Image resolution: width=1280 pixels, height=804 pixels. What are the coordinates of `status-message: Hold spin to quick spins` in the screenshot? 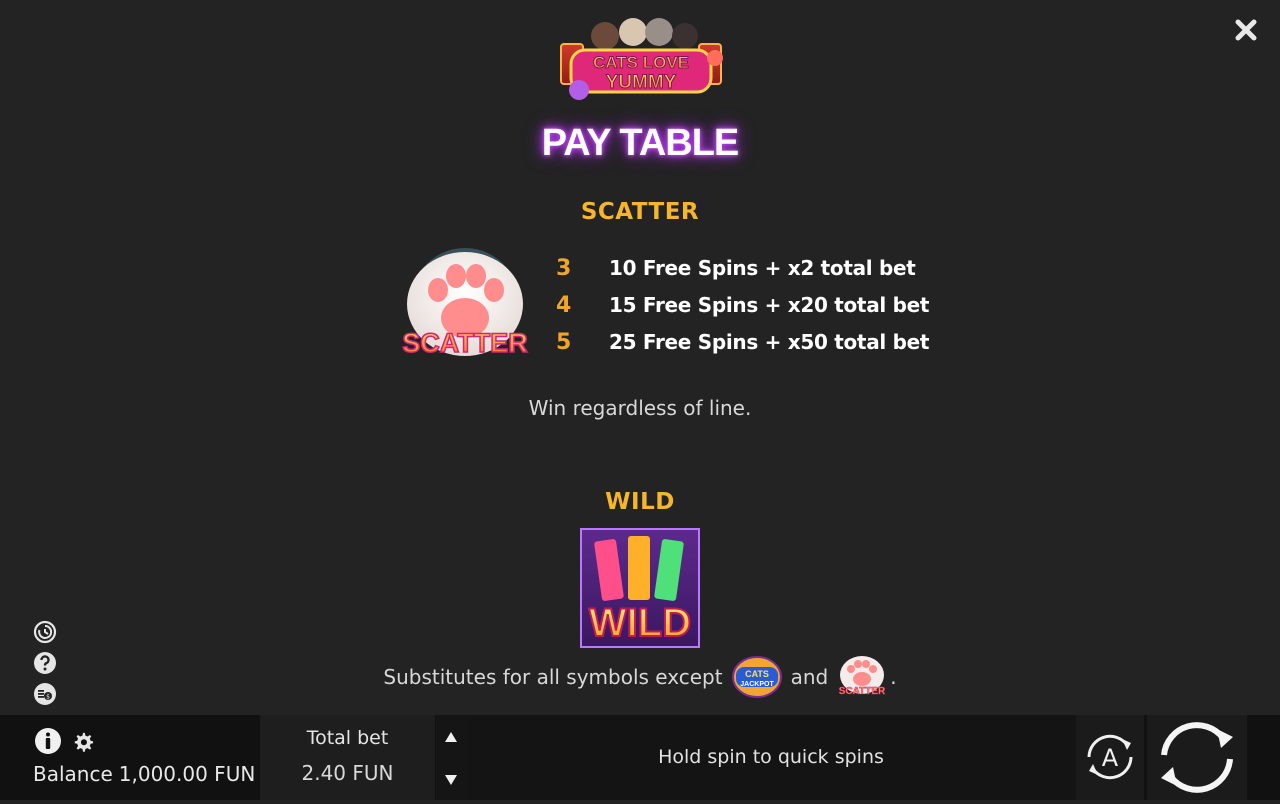 It's located at (771, 757).